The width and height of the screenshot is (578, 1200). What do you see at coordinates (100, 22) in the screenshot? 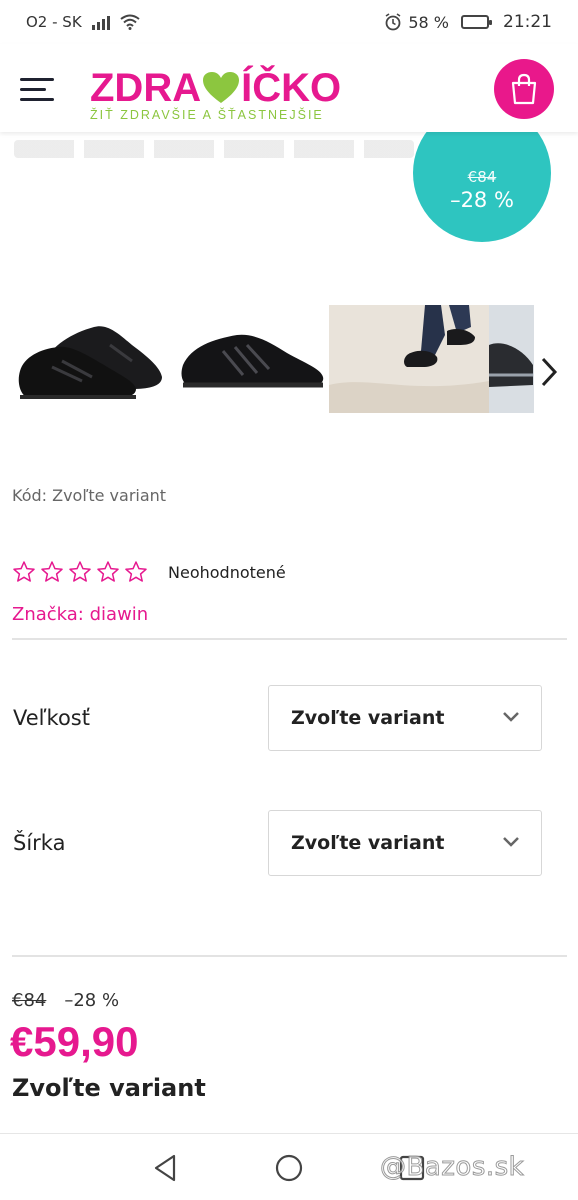
I see `signal-icon` at bounding box center [100, 22].